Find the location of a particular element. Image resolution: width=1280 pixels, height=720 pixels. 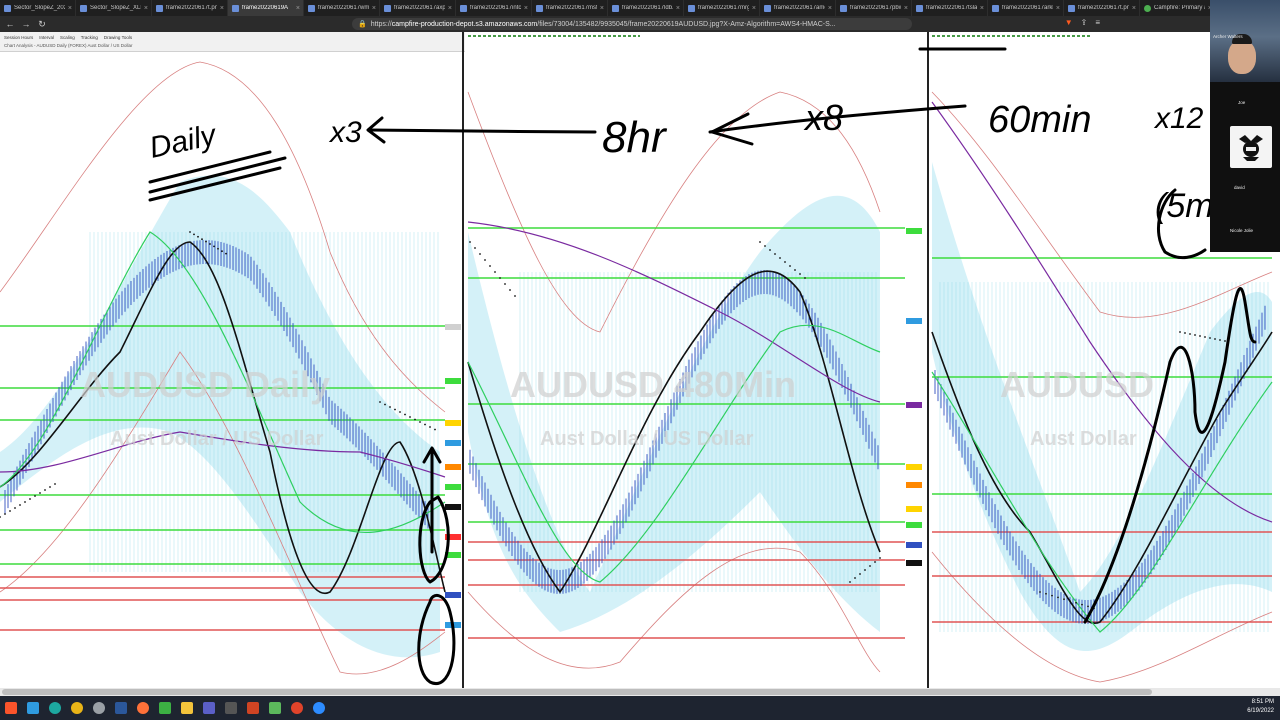

teams-icon is located at coordinates (209, 708).